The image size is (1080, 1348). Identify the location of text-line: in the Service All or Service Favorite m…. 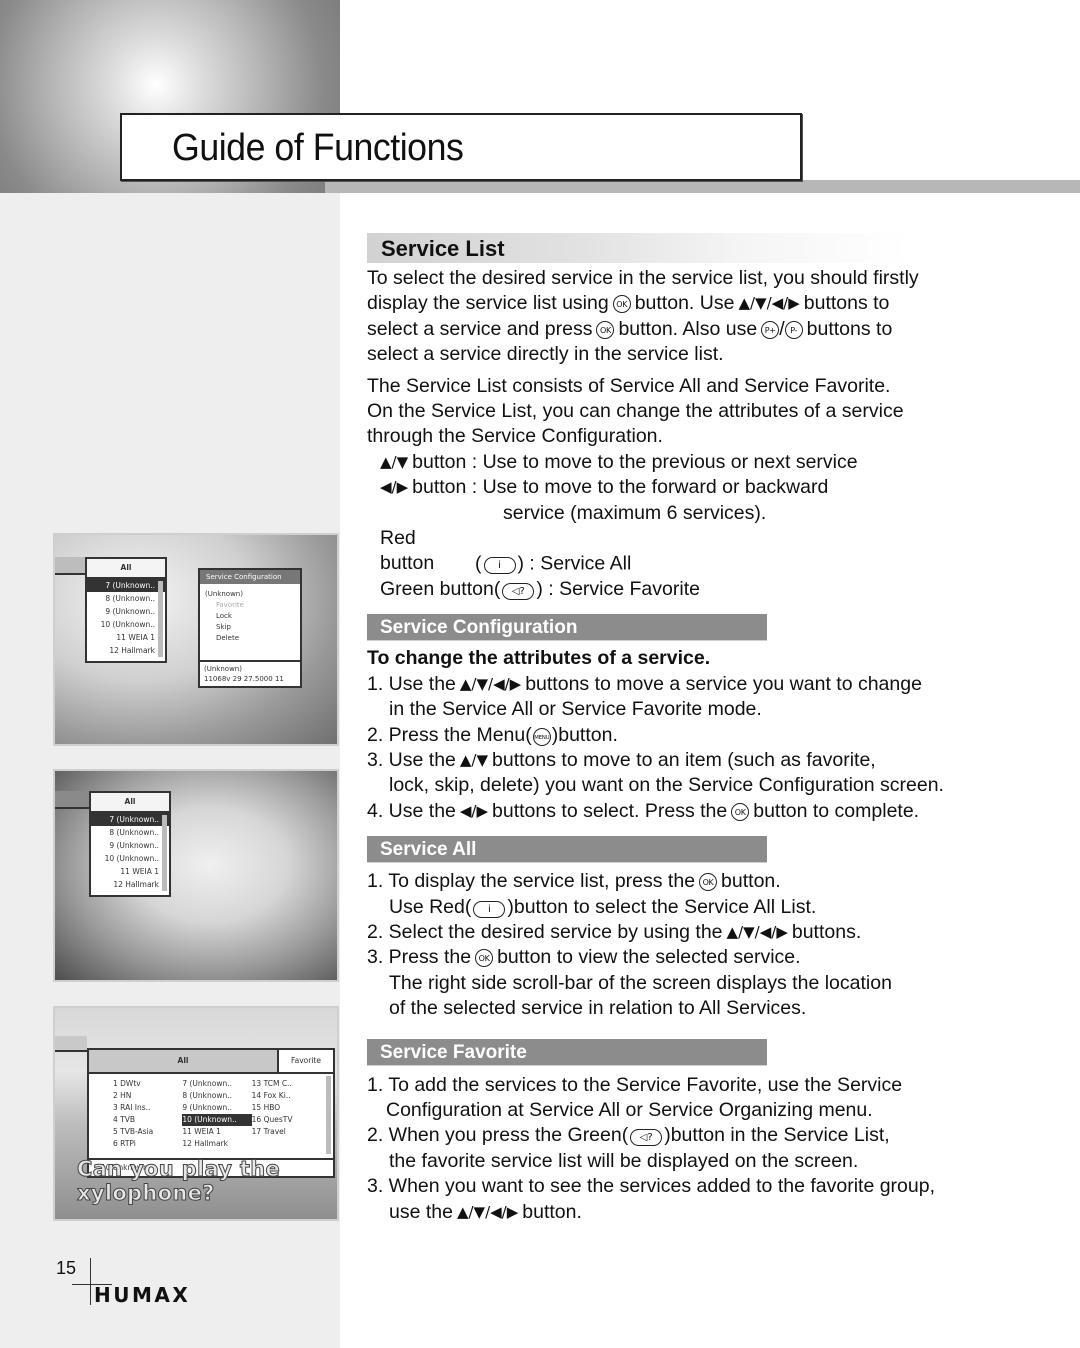
(575, 709).